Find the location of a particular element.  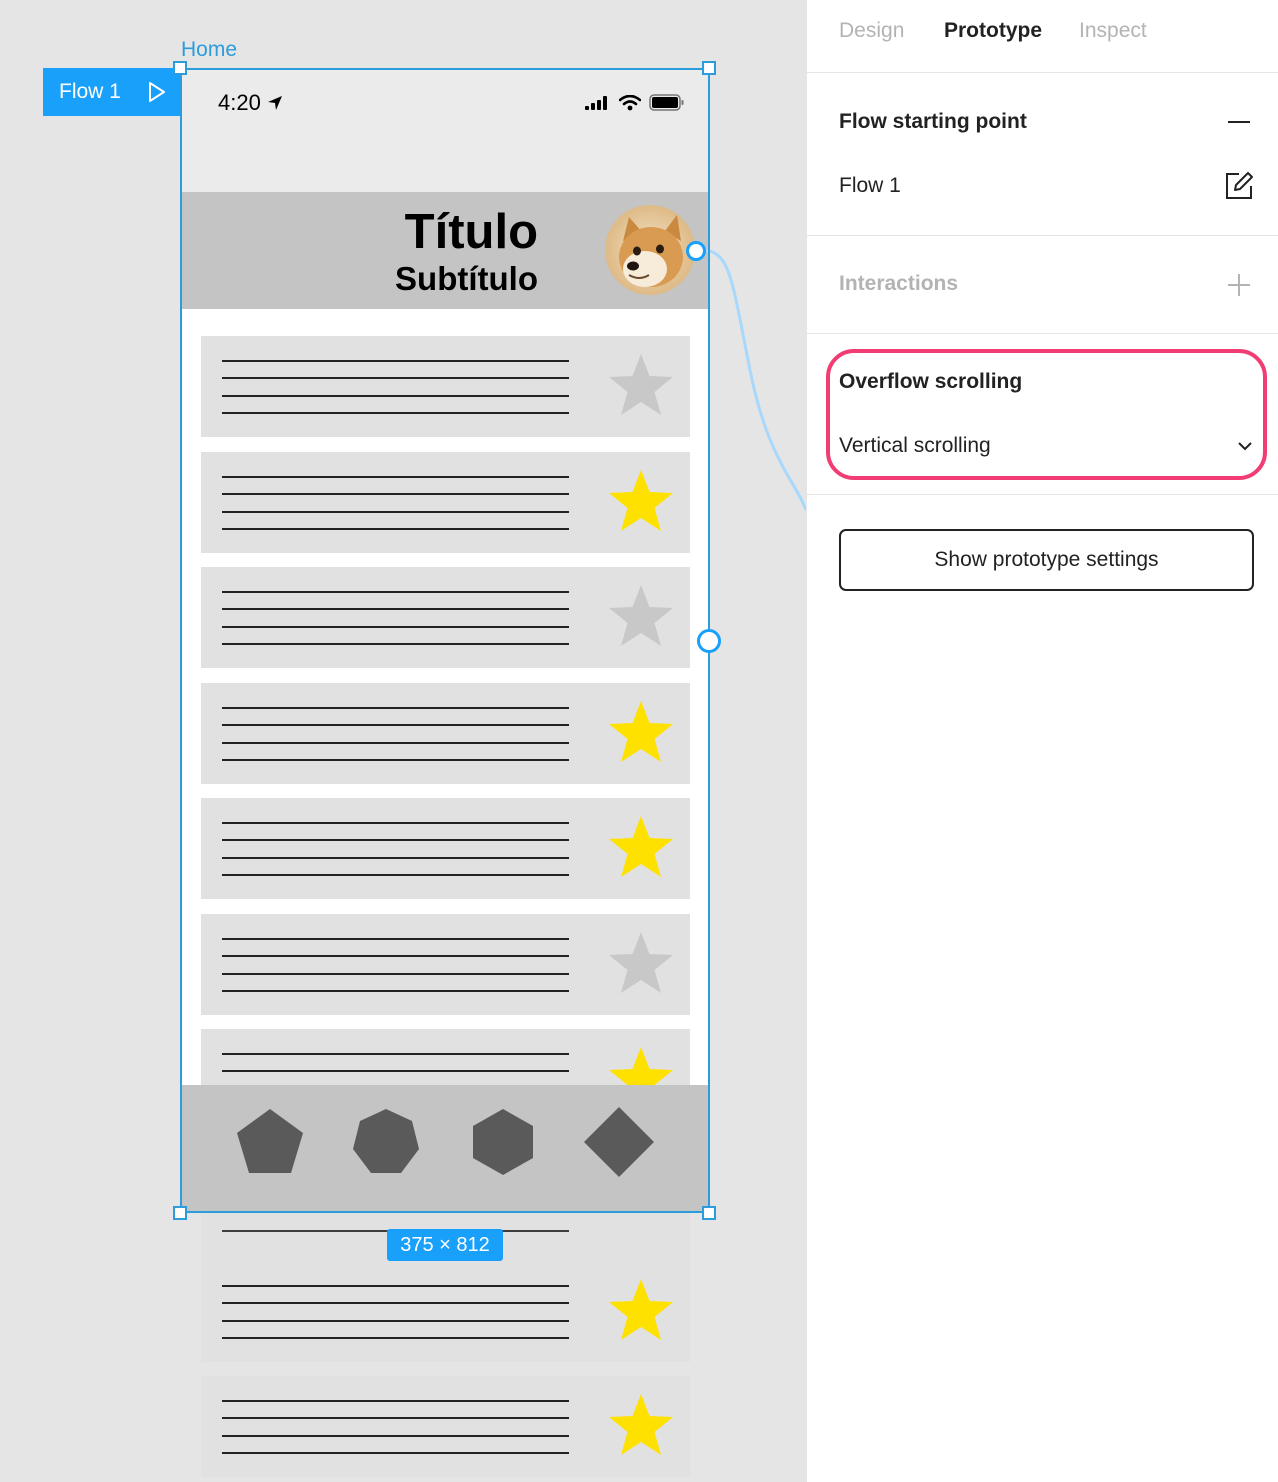

page-subtitle: Subtítulo is located at coordinates (466, 278).